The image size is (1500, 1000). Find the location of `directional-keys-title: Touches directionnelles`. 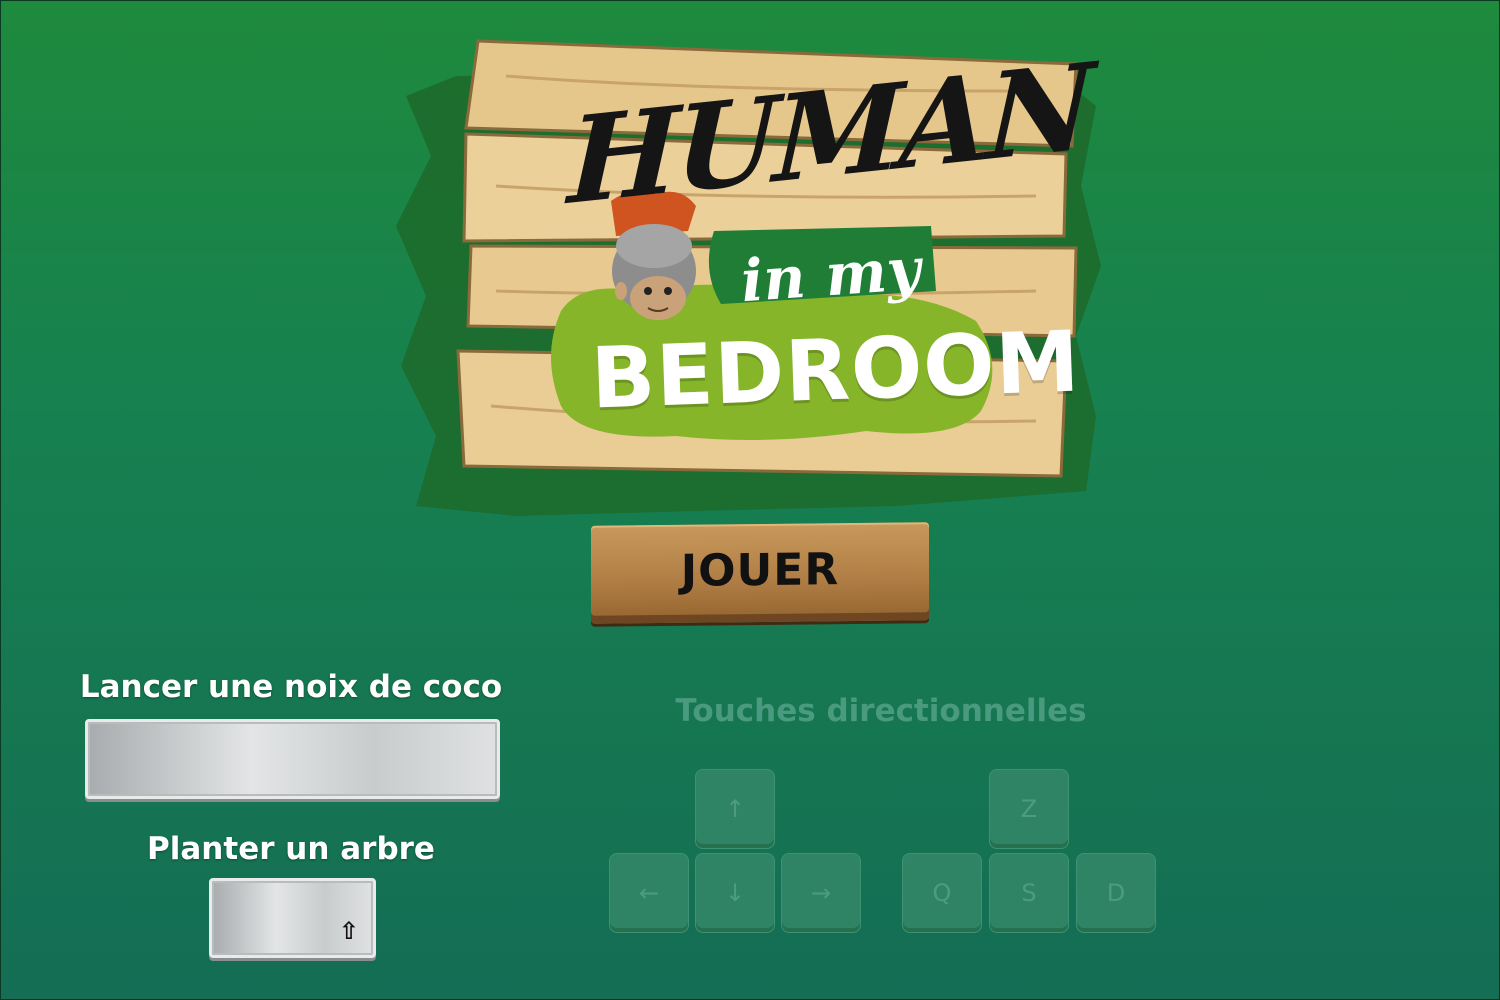

directional-keys-title: Touches directionnelles is located at coordinates (881, 711).